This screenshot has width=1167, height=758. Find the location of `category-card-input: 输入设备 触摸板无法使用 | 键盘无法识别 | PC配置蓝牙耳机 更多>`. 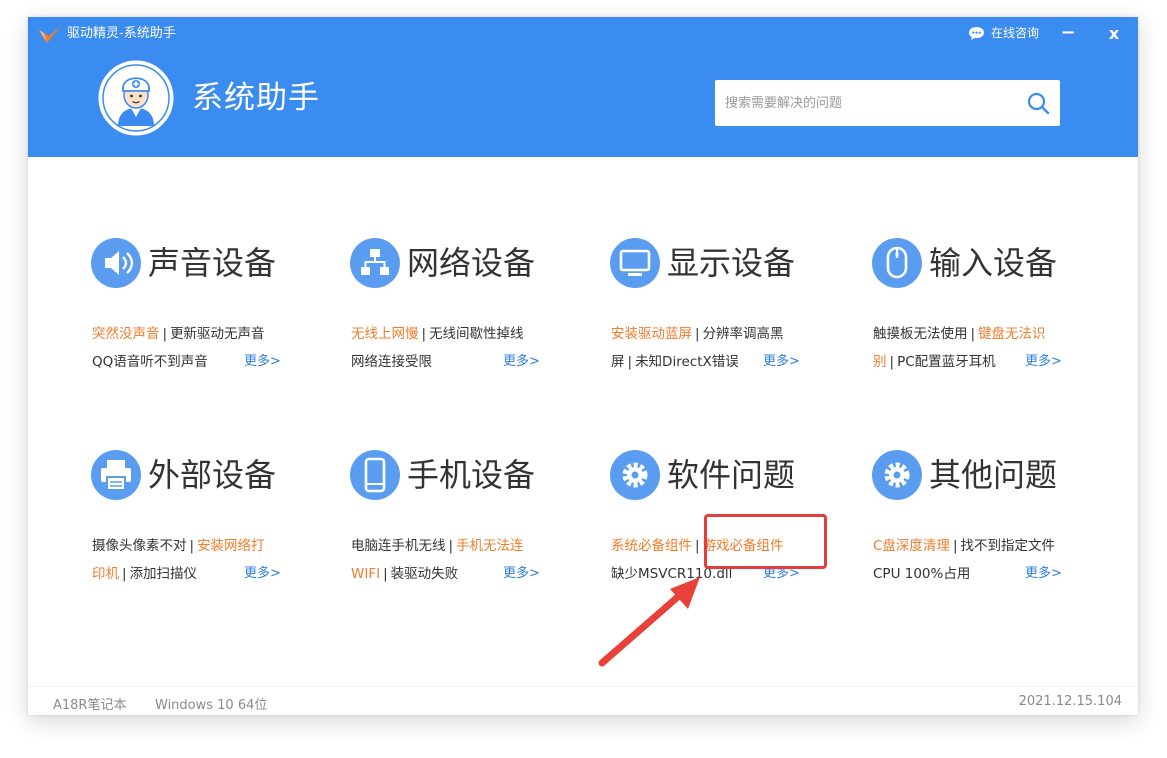

category-card-input: 输入设备 触摸板无法使用 | 键盘无法识别 | PC配置蓝牙耳机 更多> is located at coordinates (986, 312).